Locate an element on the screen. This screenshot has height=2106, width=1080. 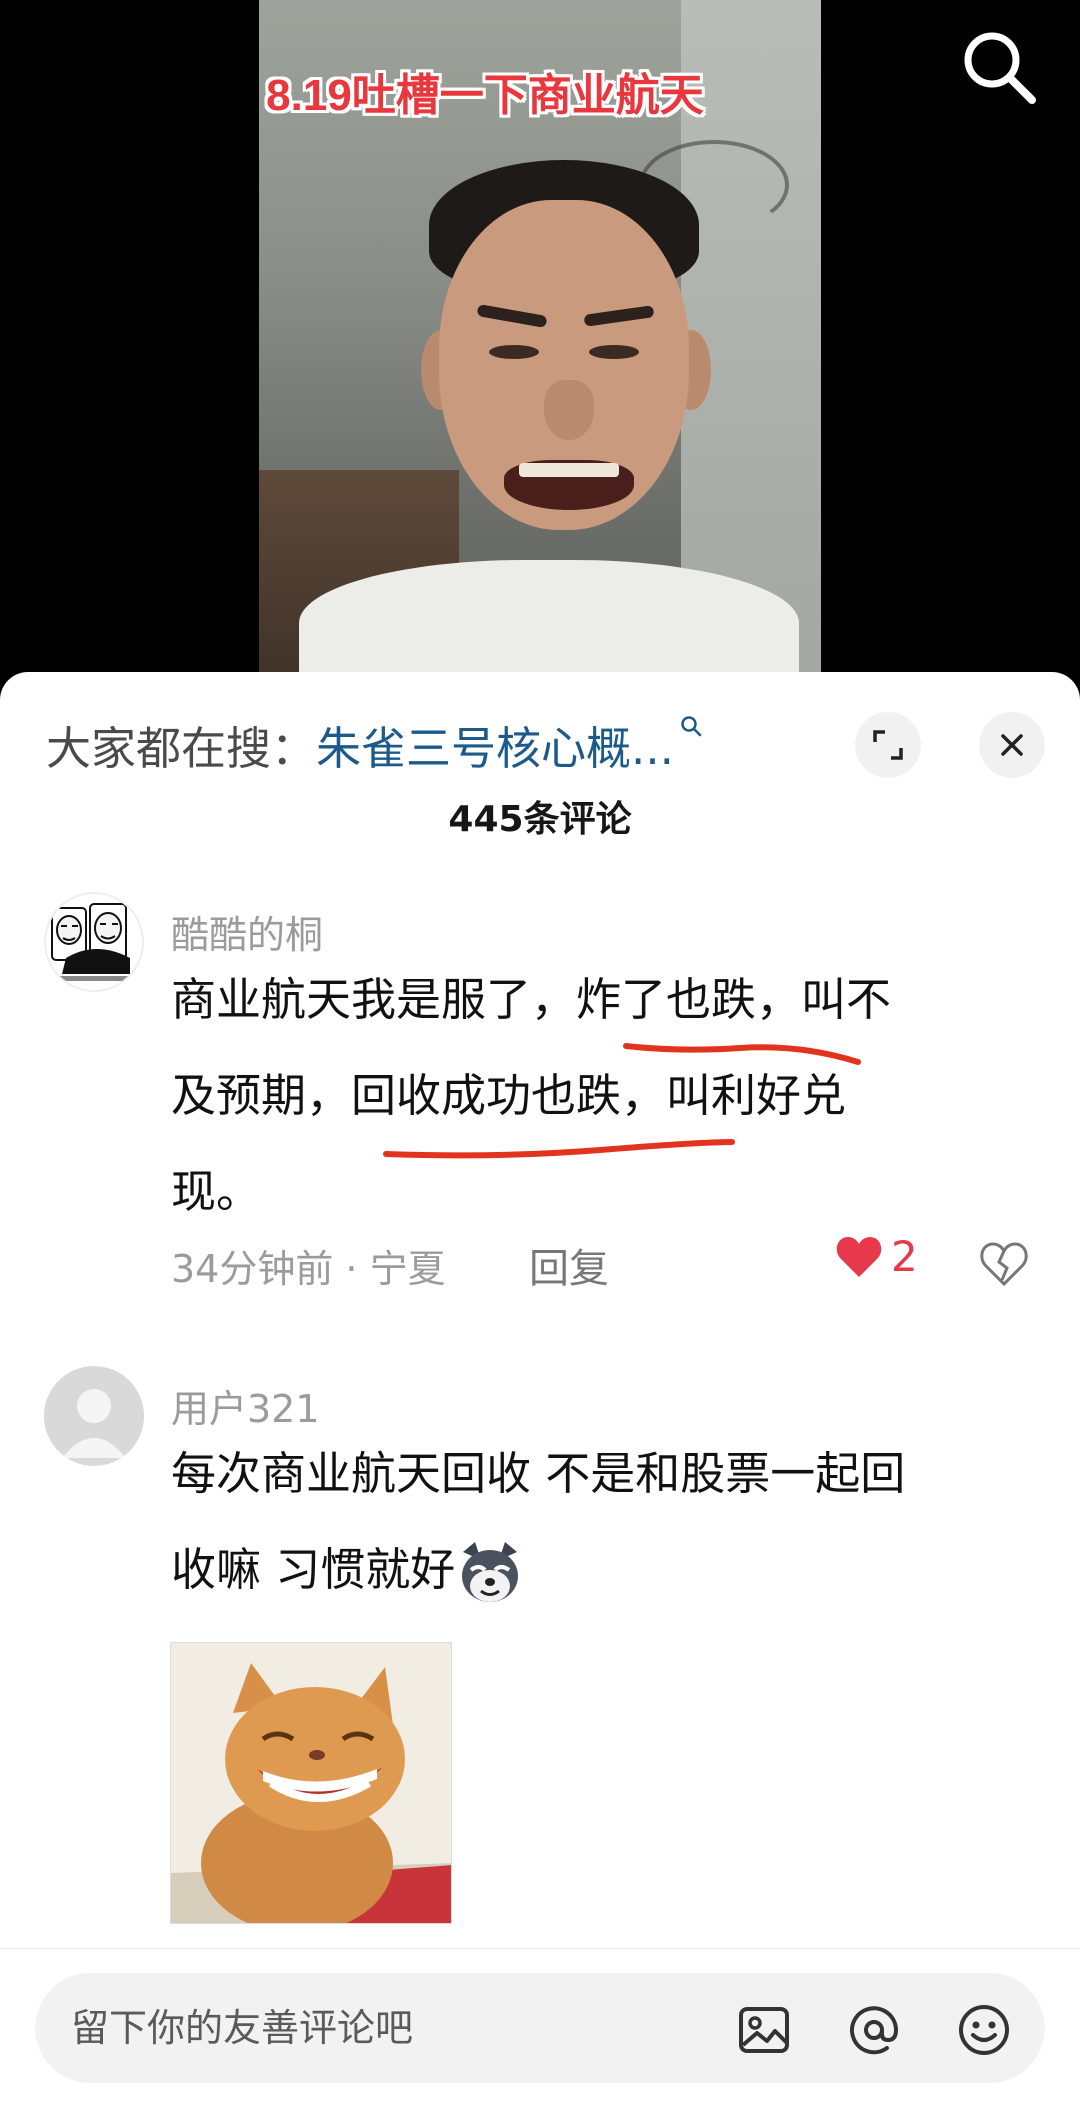
broken-heart-icon is located at coordinates (1004, 1264).